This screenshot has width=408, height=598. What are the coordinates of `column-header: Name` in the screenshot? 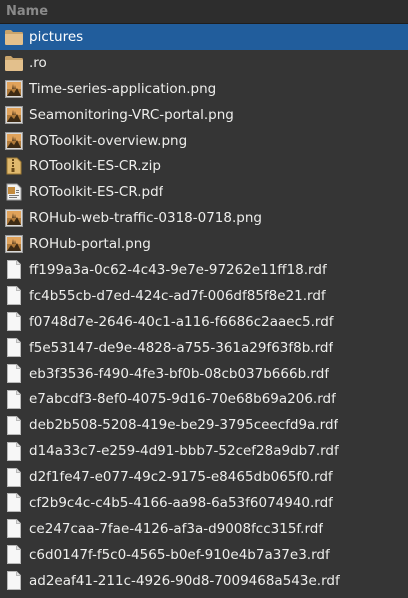 It's located at (204, 12).